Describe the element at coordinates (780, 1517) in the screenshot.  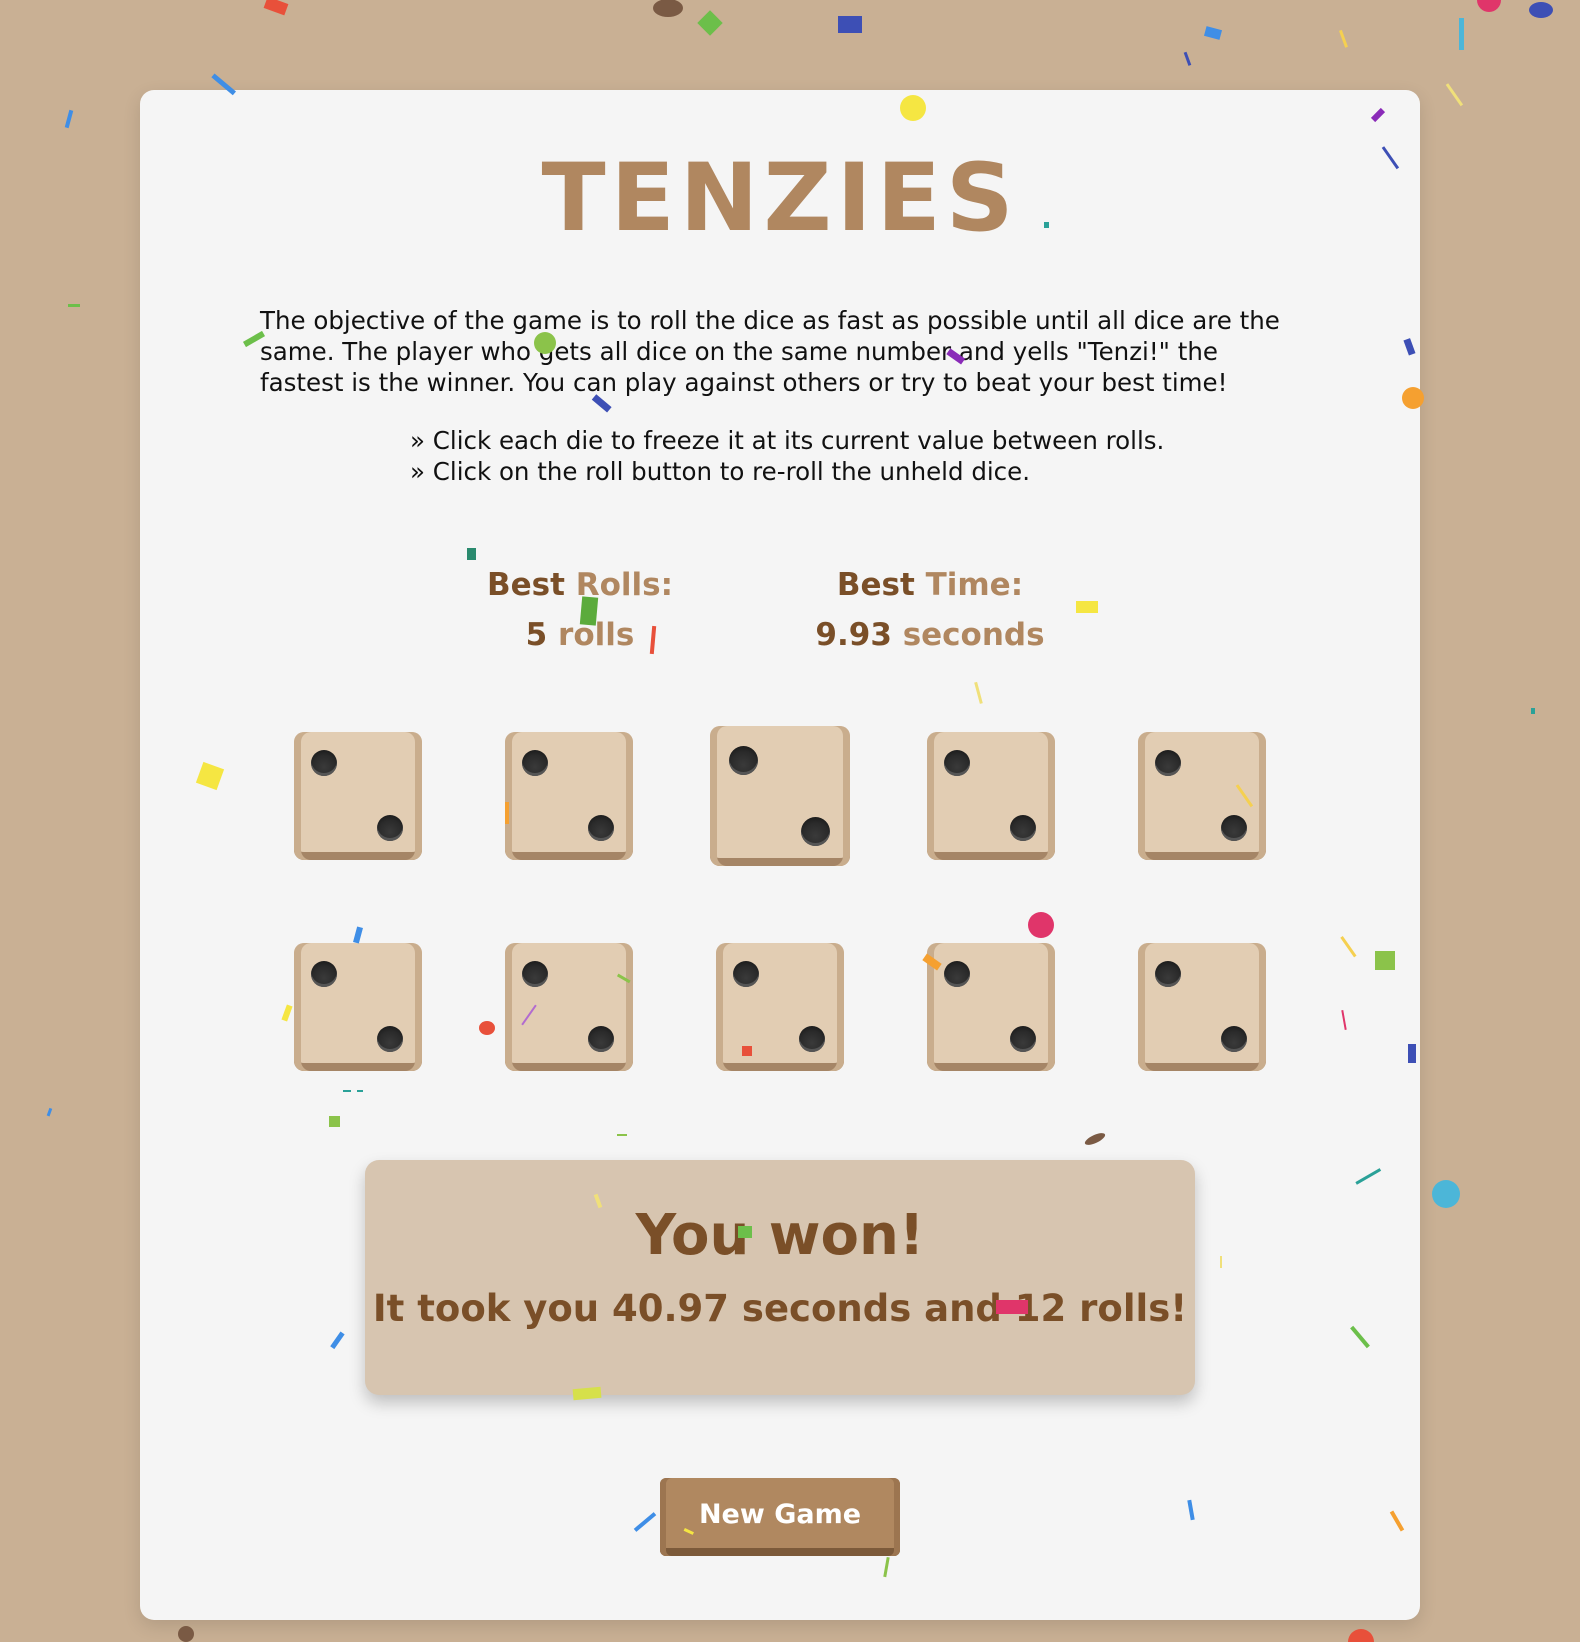
I see `new-game-button: New Game` at that location.